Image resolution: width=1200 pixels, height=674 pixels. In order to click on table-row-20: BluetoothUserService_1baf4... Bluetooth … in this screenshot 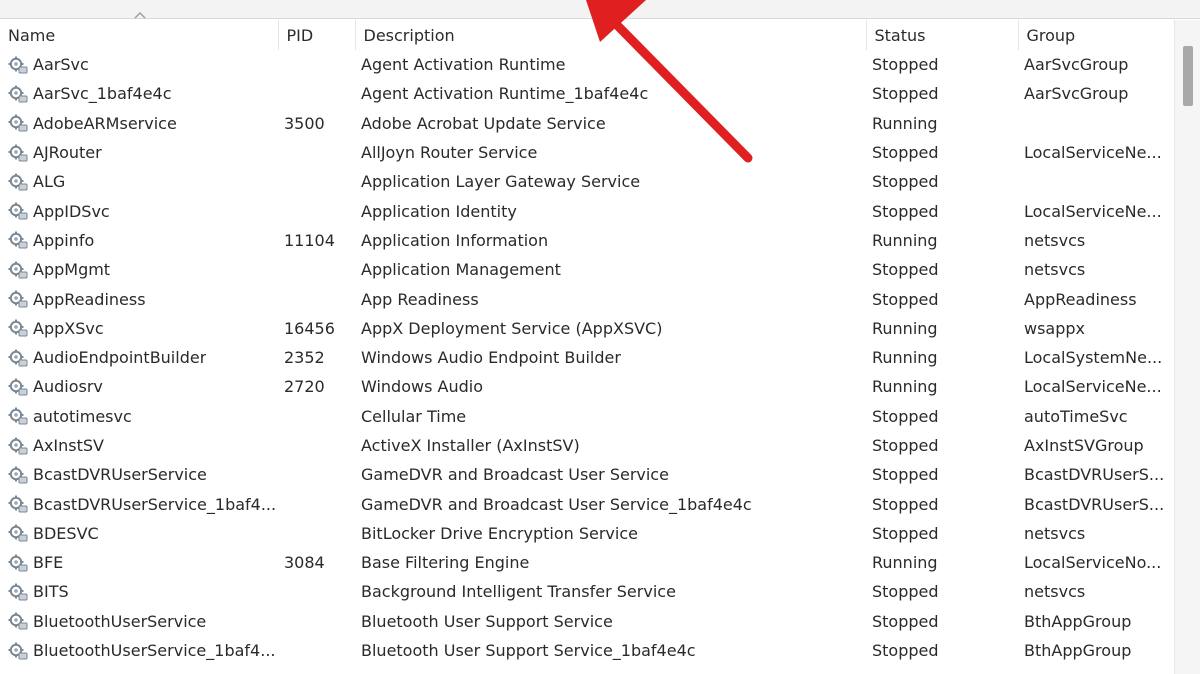, I will do `click(587, 650)`.